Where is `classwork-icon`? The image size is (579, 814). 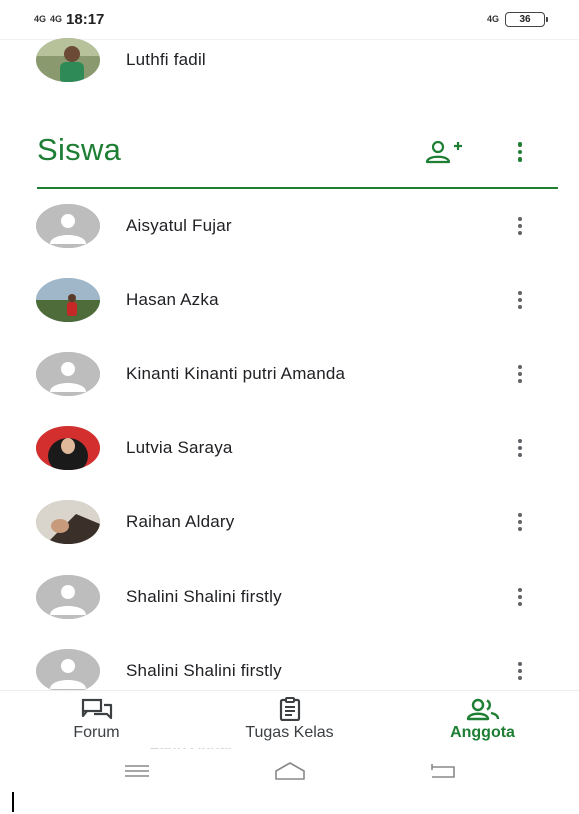
classwork-icon is located at coordinates (289, 709).